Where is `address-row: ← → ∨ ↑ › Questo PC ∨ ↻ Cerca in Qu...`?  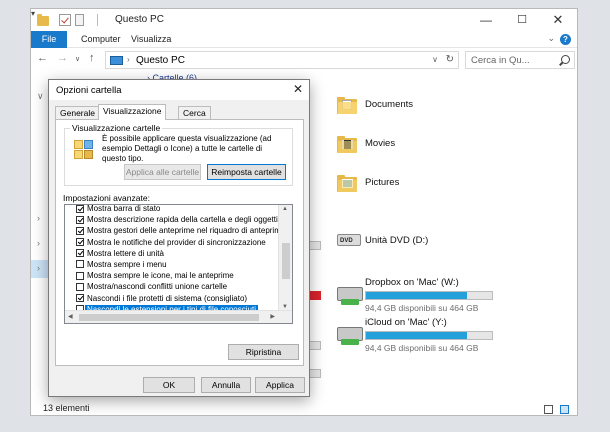 address-row: ← → ∨ ↑ › Questo PC ∨ ↻ Cerca in Qu... is located at coordinates (304, 60).